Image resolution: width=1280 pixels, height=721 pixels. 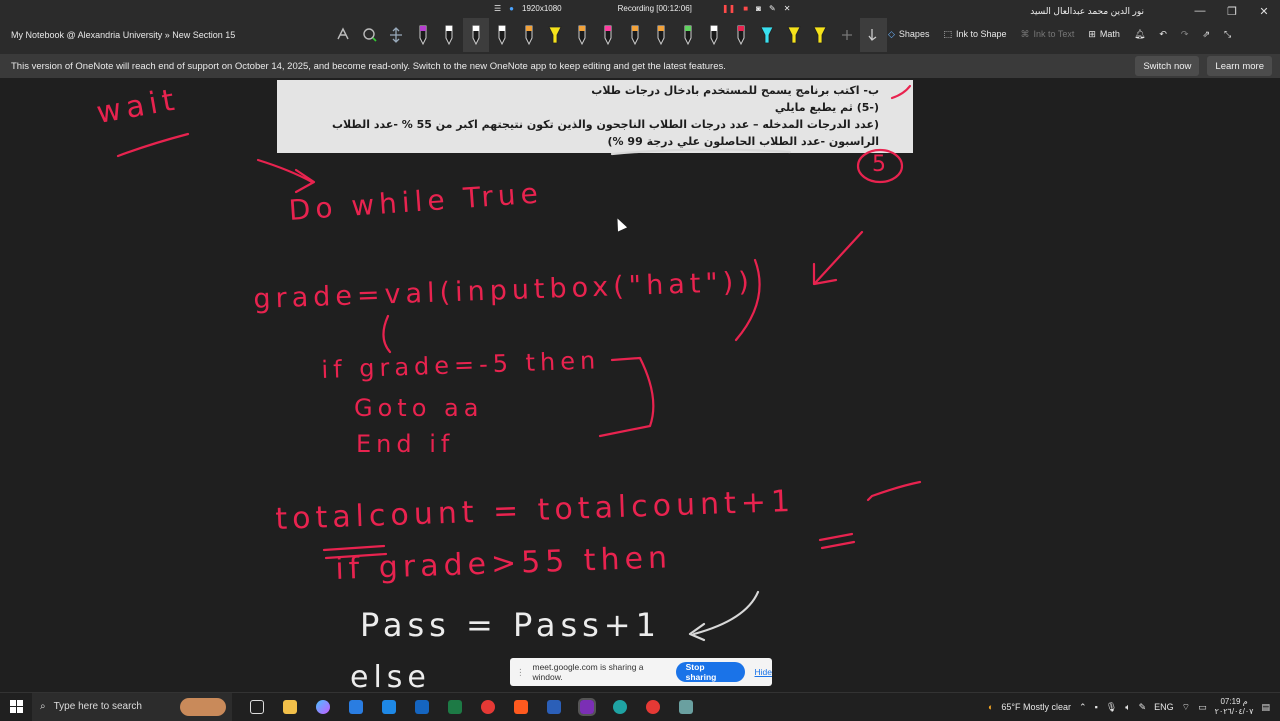 What do you see at coordinates (626, 397) in the screenshot?
I see `brace-if` at bounding box center [626, 397].